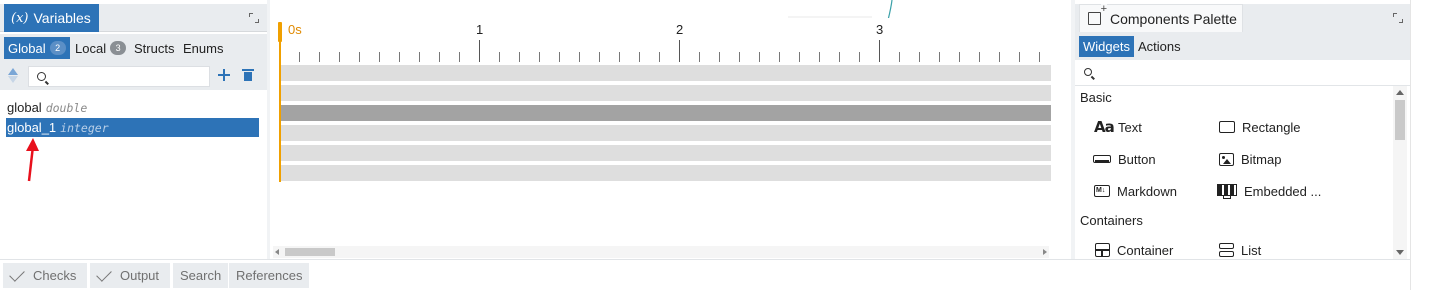 The height and width of the screenshot is (290, 1440). I want to click on palette-tabs: Widgets Actions, so click(1242, 46).